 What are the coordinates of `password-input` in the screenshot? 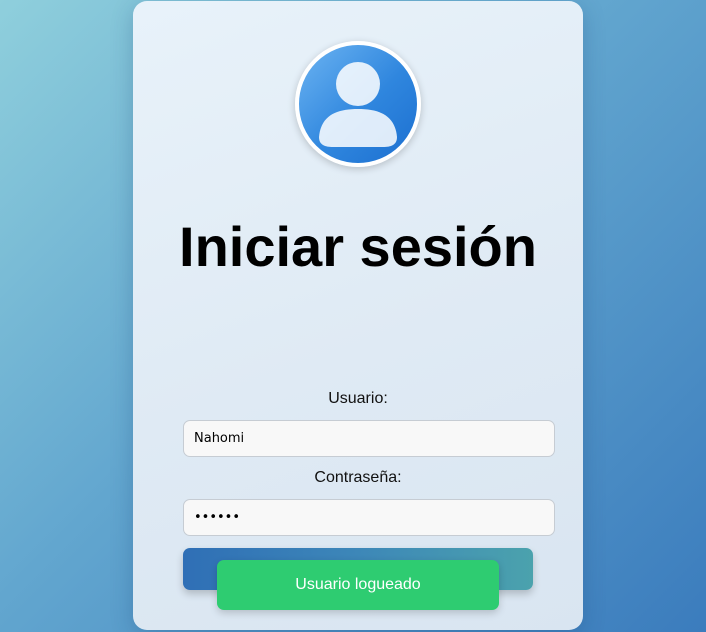 It's located at (369, 517).